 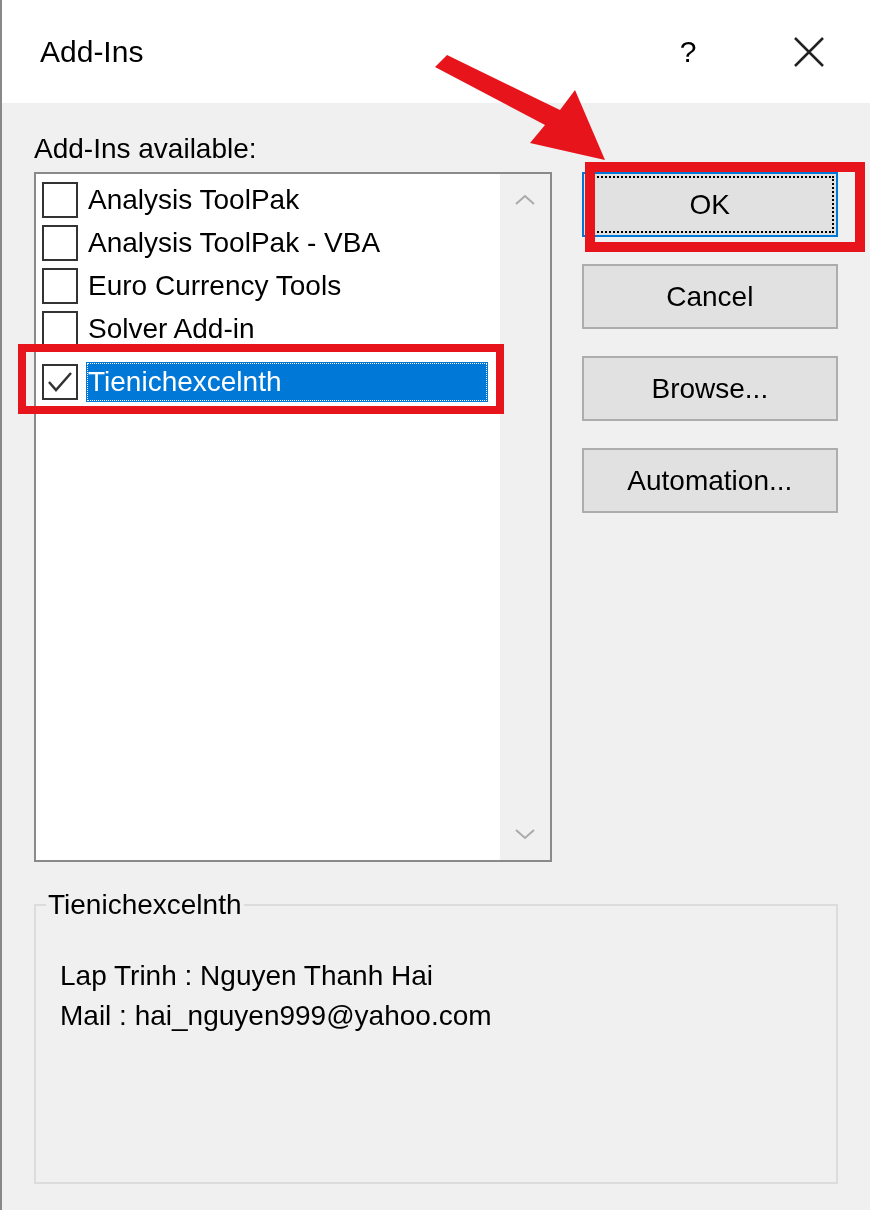 I want to click on list-label: Add-Ins available:, so click(x=146, y=149).